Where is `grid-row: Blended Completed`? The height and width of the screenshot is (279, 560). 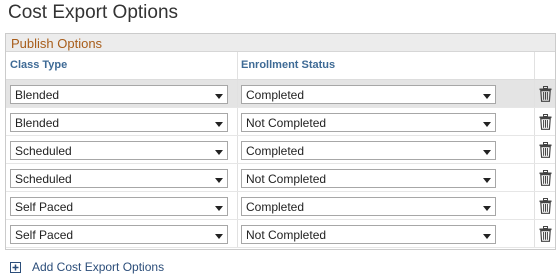 grid-row: Blended Completed is located at coordinates (280, 94).